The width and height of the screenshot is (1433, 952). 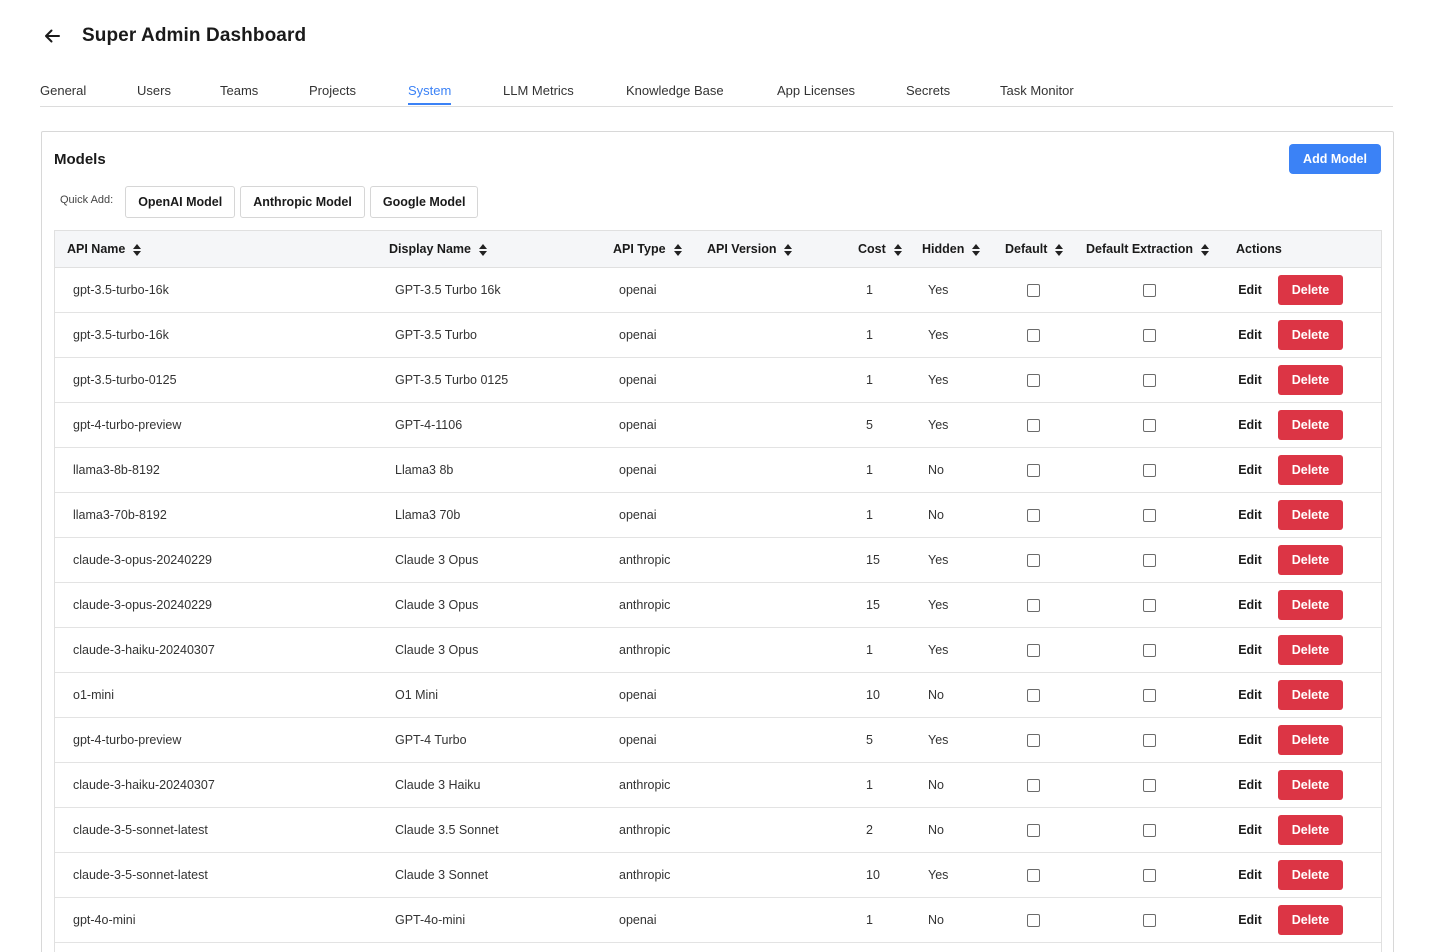 What do you see at coordinates (332, 93) in the screenshot?
I see `tab-projects: Projects` at bounding box center [332, 93].